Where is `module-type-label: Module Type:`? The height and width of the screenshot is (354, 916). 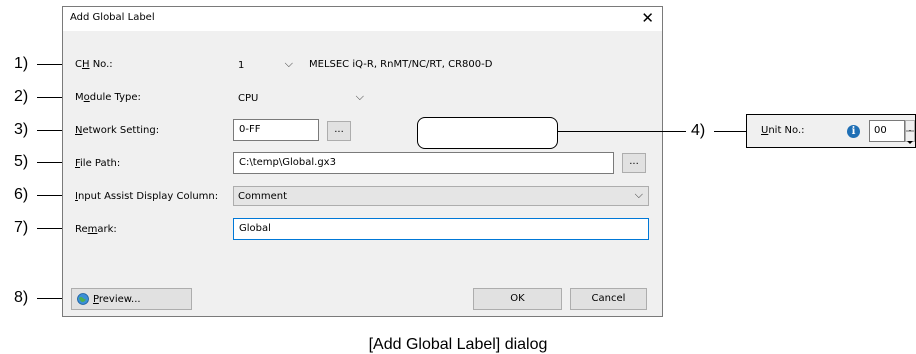
module-type-label: Module Type: is located at coordinates (108, 97).